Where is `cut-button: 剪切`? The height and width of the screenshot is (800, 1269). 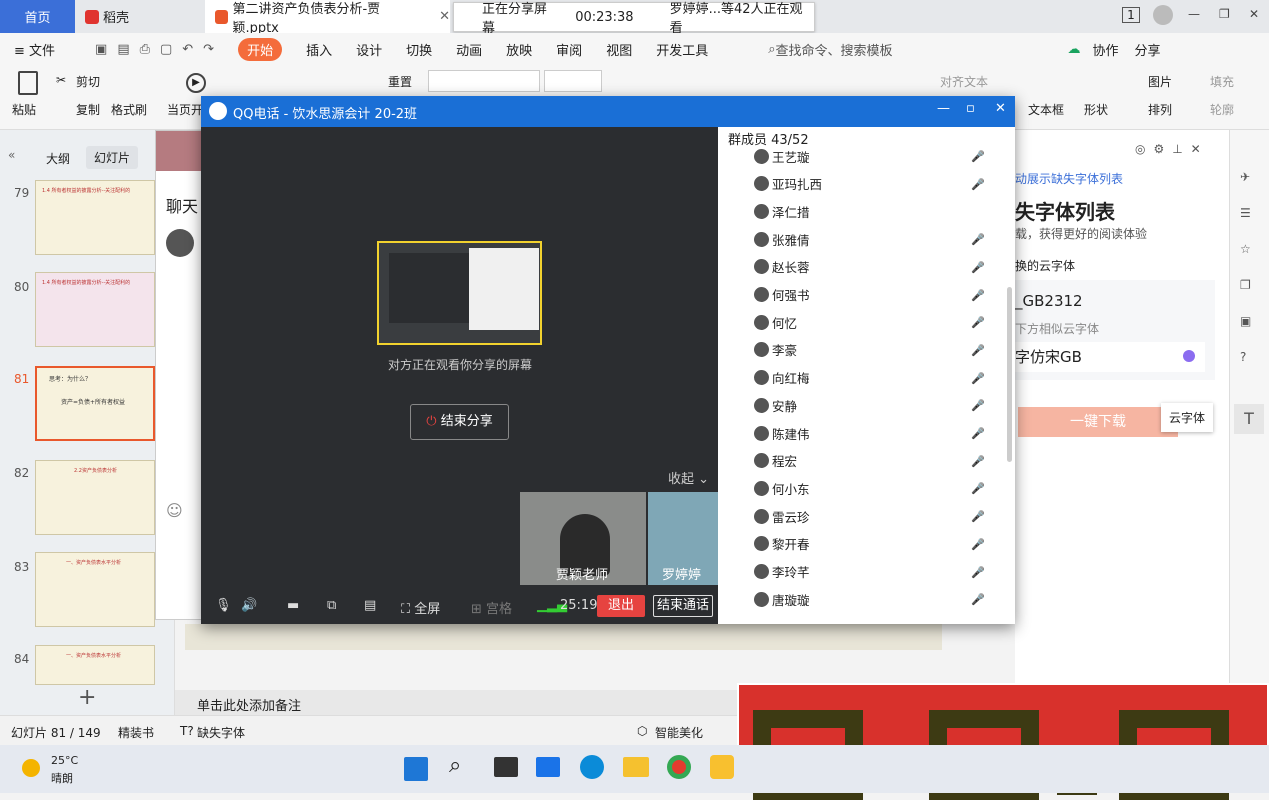
cut-button: 剪切 is located at coordinates (88, 81).